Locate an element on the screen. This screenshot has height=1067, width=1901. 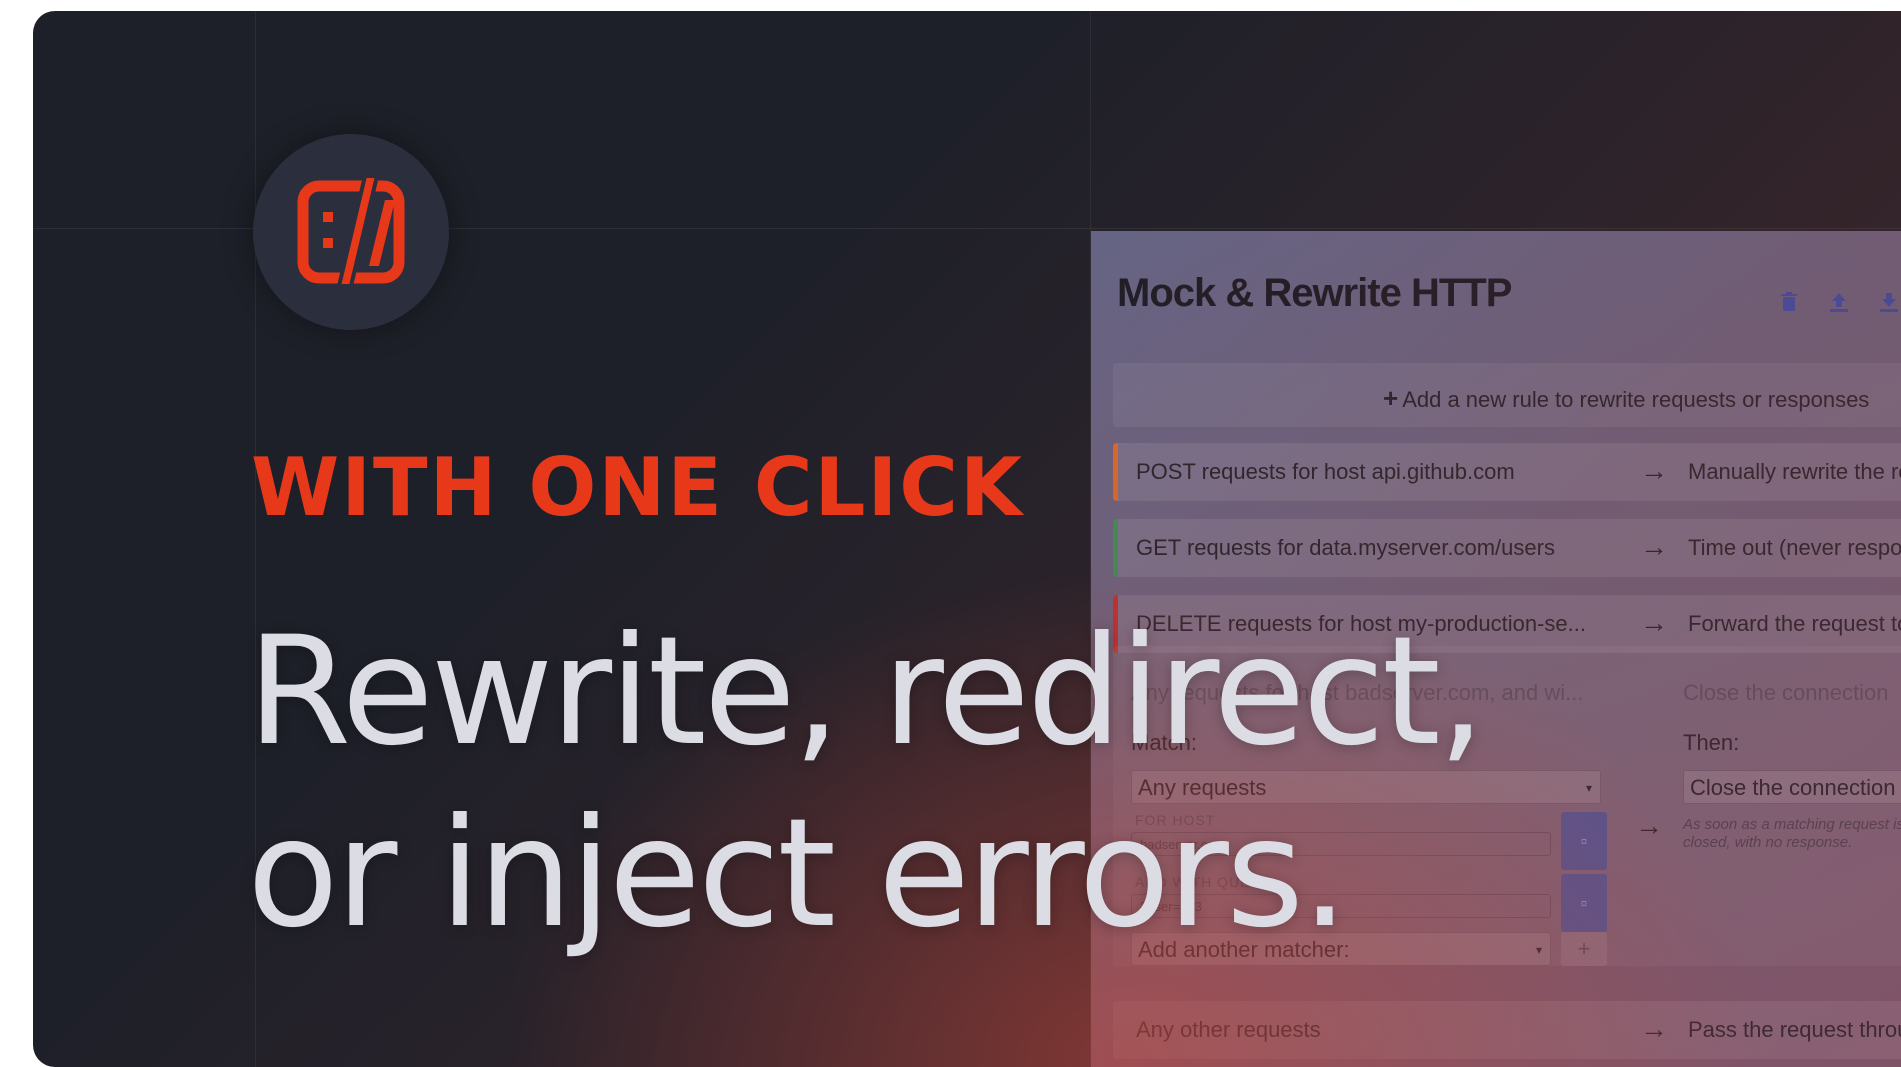
headline-line2: or inject errors. is located at coordinates (798, 874).